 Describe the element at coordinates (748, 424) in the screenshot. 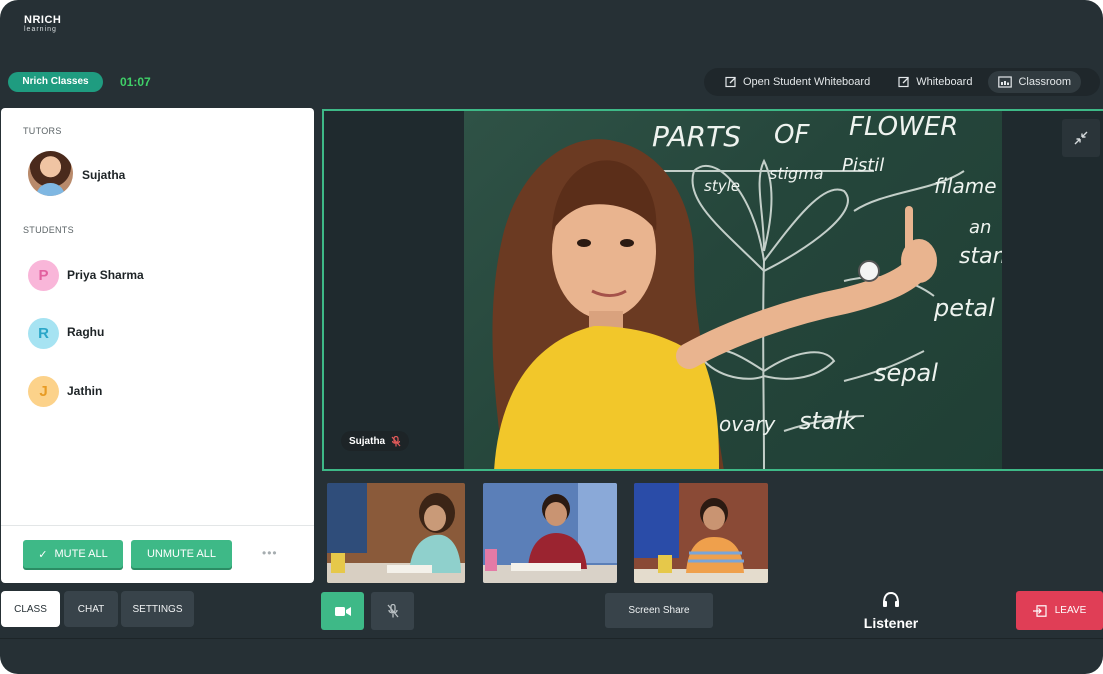

I see `board-text: ovary` at that location.